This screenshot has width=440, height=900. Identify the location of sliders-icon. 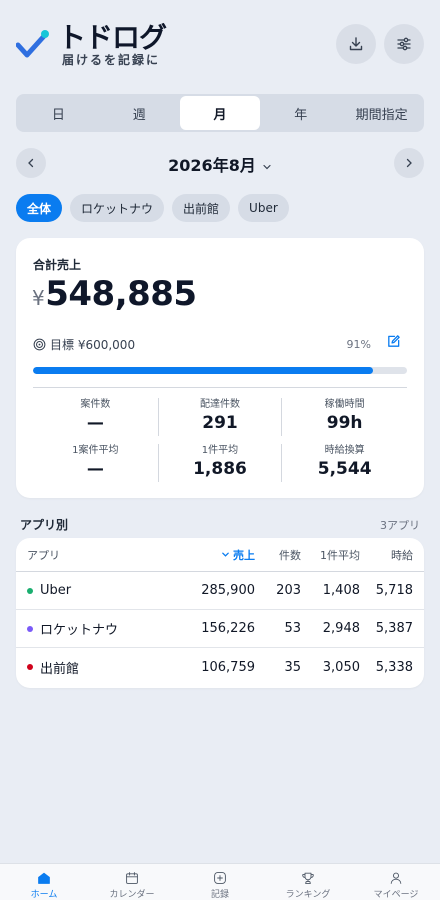
(404, 44).